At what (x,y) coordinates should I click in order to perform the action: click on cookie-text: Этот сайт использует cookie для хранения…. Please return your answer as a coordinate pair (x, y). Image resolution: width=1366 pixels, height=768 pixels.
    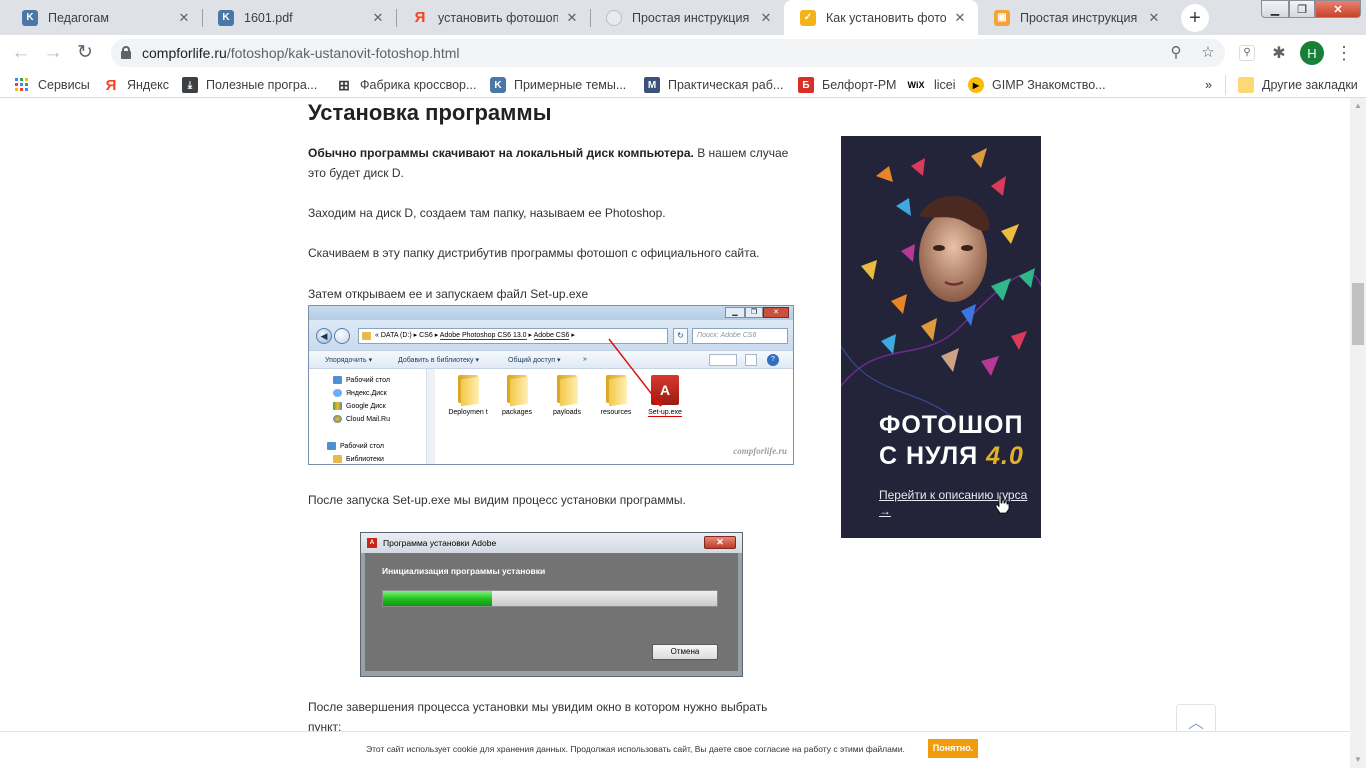
    Looking at the image, I should click on (635, 749).